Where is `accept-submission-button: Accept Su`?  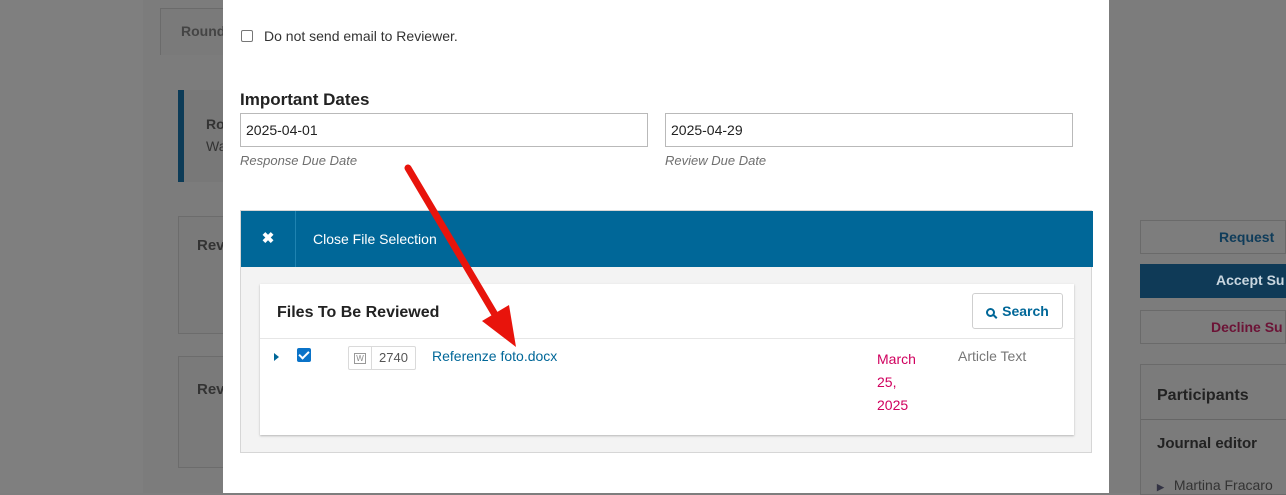 accept-submission-button: Accept Su is located at coordinates (1213, 281).